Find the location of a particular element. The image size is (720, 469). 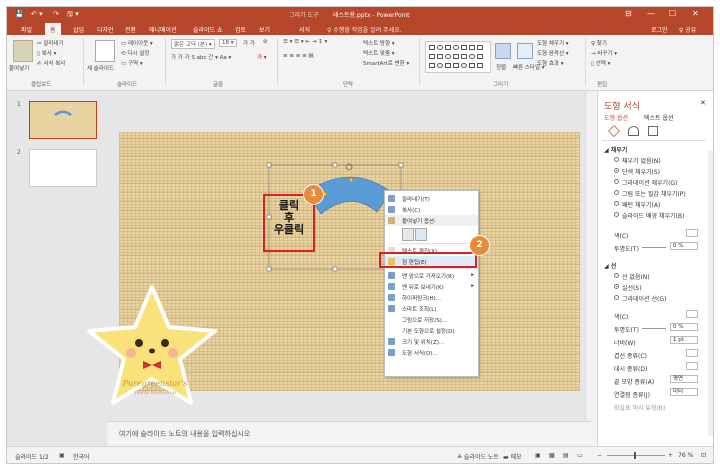

new-slide-button: 새 슬라이드 is located at coordinates (100, 68).